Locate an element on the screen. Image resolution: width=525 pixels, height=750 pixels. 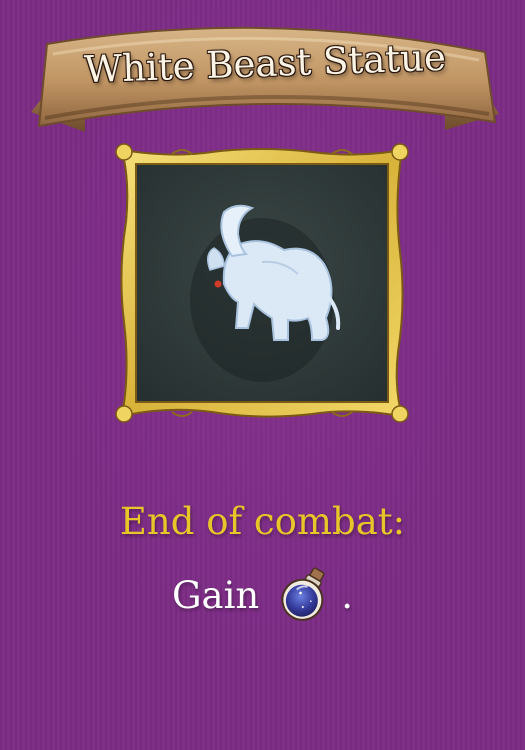
effect-verb-text: Gain is located at coordinates (215, 595).